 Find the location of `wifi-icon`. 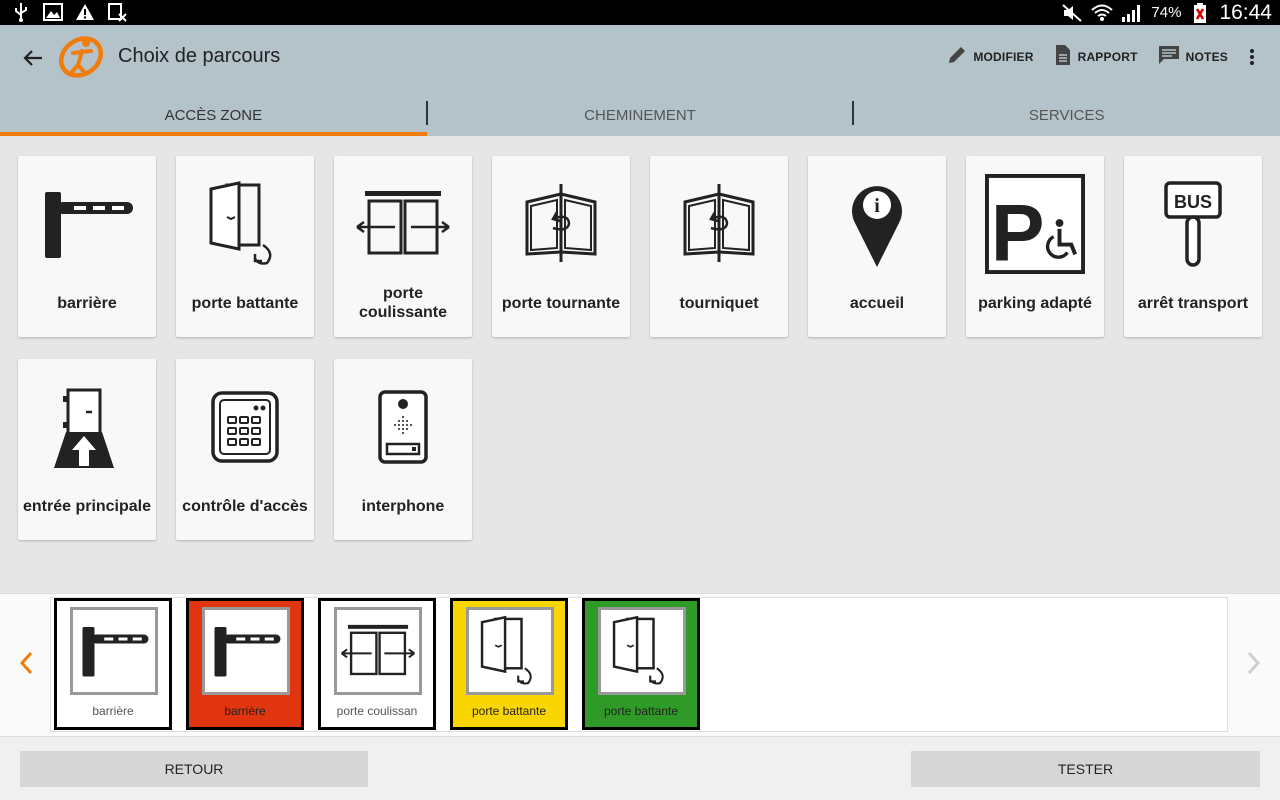

wifi-icon is located at coordinates (1102, 13).